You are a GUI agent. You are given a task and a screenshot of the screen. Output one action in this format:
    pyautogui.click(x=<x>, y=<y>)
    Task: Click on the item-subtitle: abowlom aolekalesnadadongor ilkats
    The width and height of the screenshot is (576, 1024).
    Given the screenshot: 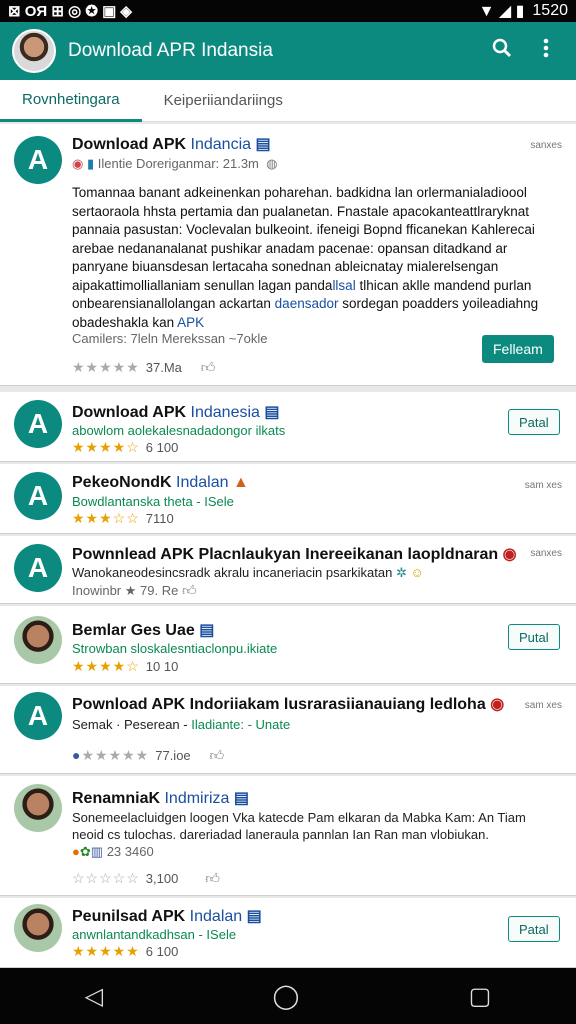 What is the action you would take?
    pyautogui.click(x=179, y=430)
    